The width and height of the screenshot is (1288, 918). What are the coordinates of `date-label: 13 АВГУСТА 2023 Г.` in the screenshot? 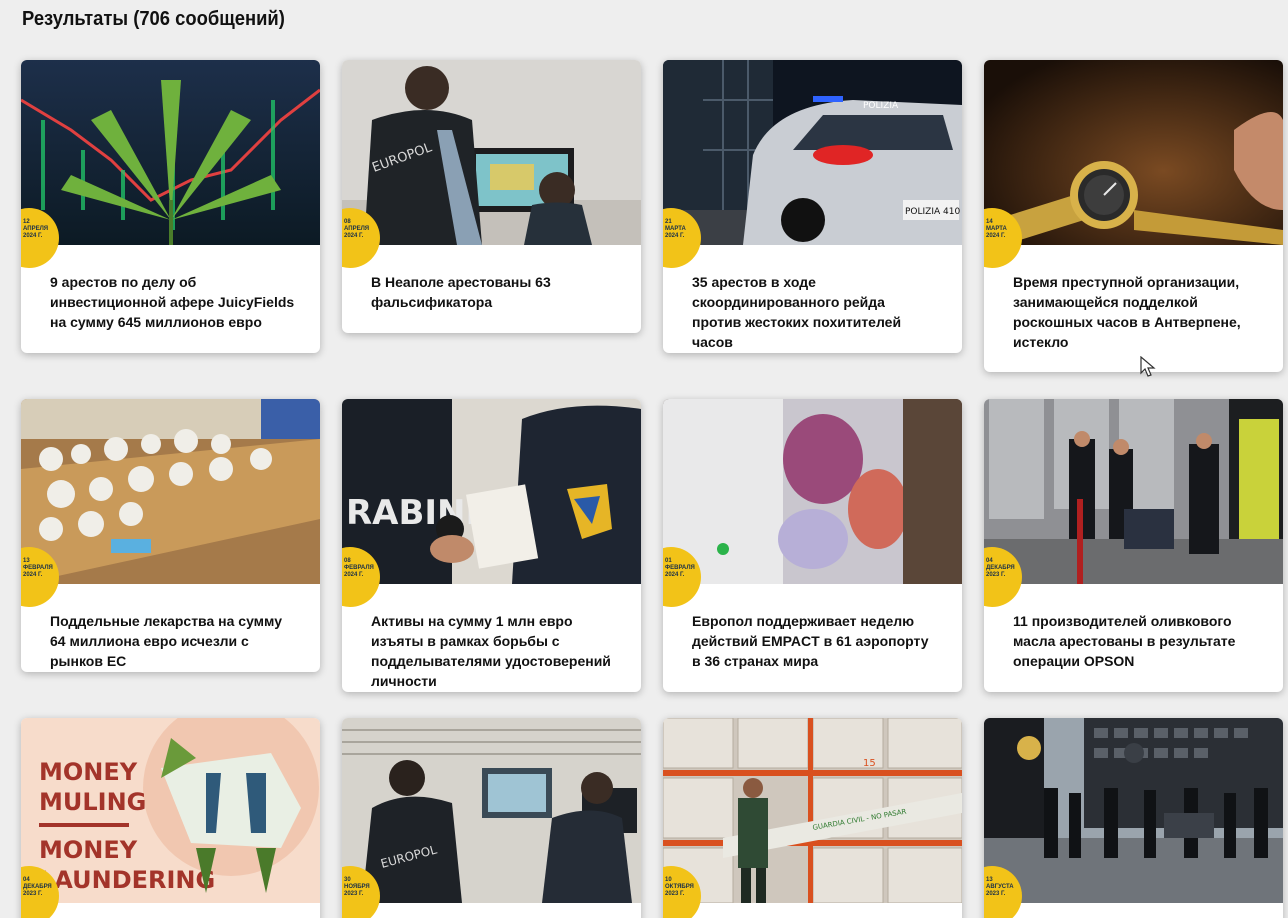 It's located at (1000, 887).